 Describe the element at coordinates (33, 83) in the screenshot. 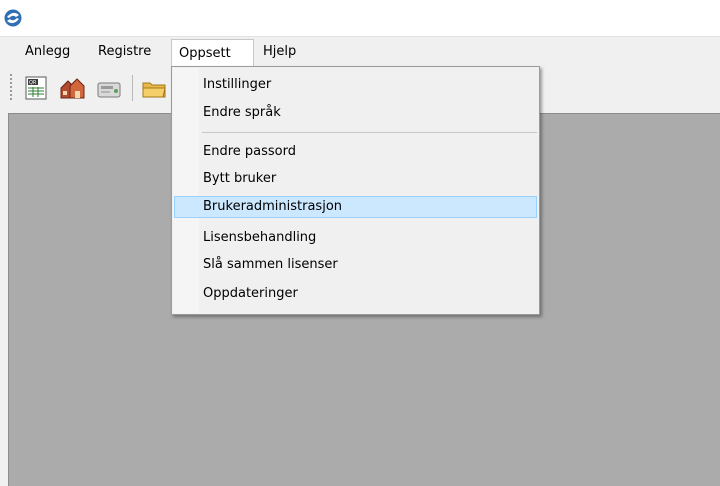

I see `svg-text: QR` at that location.